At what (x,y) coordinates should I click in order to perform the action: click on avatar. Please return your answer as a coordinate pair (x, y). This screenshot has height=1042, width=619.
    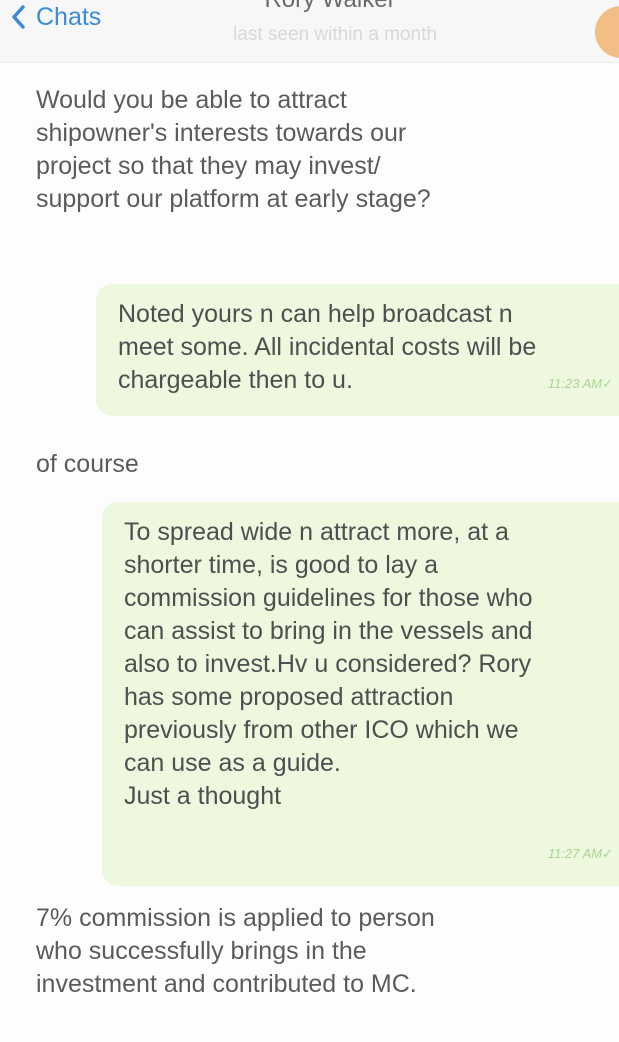
    Looking at the image, I should click on (607, 32).